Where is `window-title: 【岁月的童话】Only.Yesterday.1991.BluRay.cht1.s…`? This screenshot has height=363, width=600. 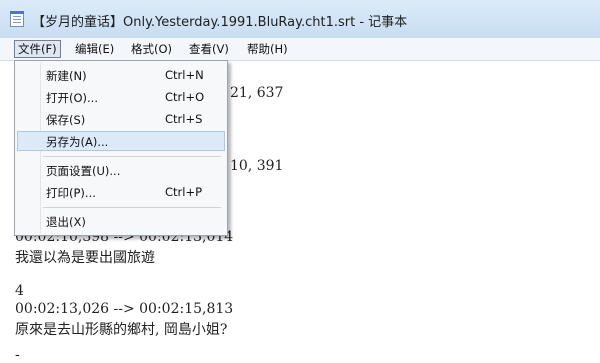
window-title: 【岁月的童话】Only.Yesterday.1991.BluRay.cht1.s… is located at coordinates (220, 22).